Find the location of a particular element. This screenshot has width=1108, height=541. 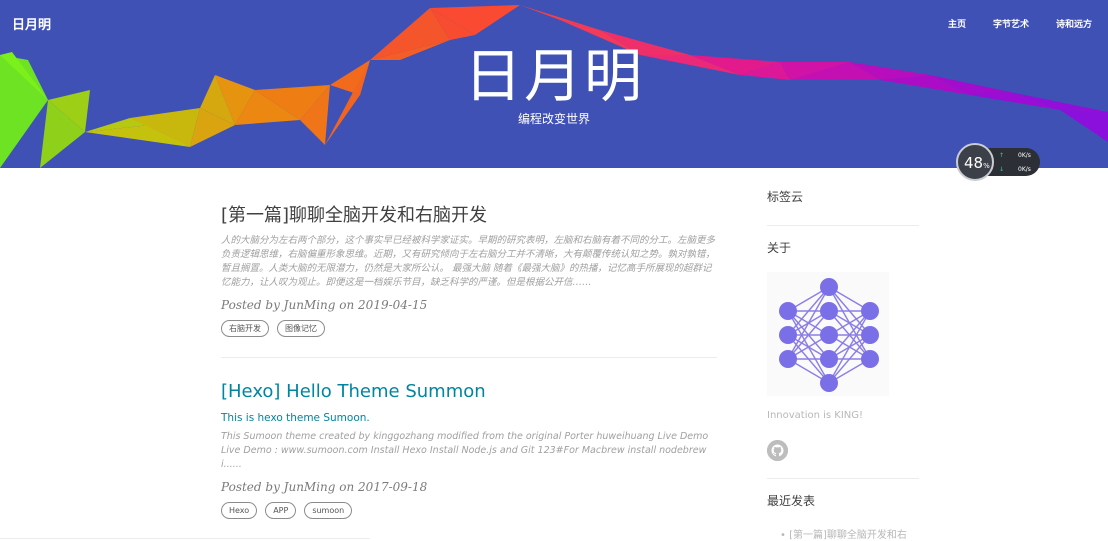

sidebar-motto: Innovation is KING! is located at coordinates (815, 415).